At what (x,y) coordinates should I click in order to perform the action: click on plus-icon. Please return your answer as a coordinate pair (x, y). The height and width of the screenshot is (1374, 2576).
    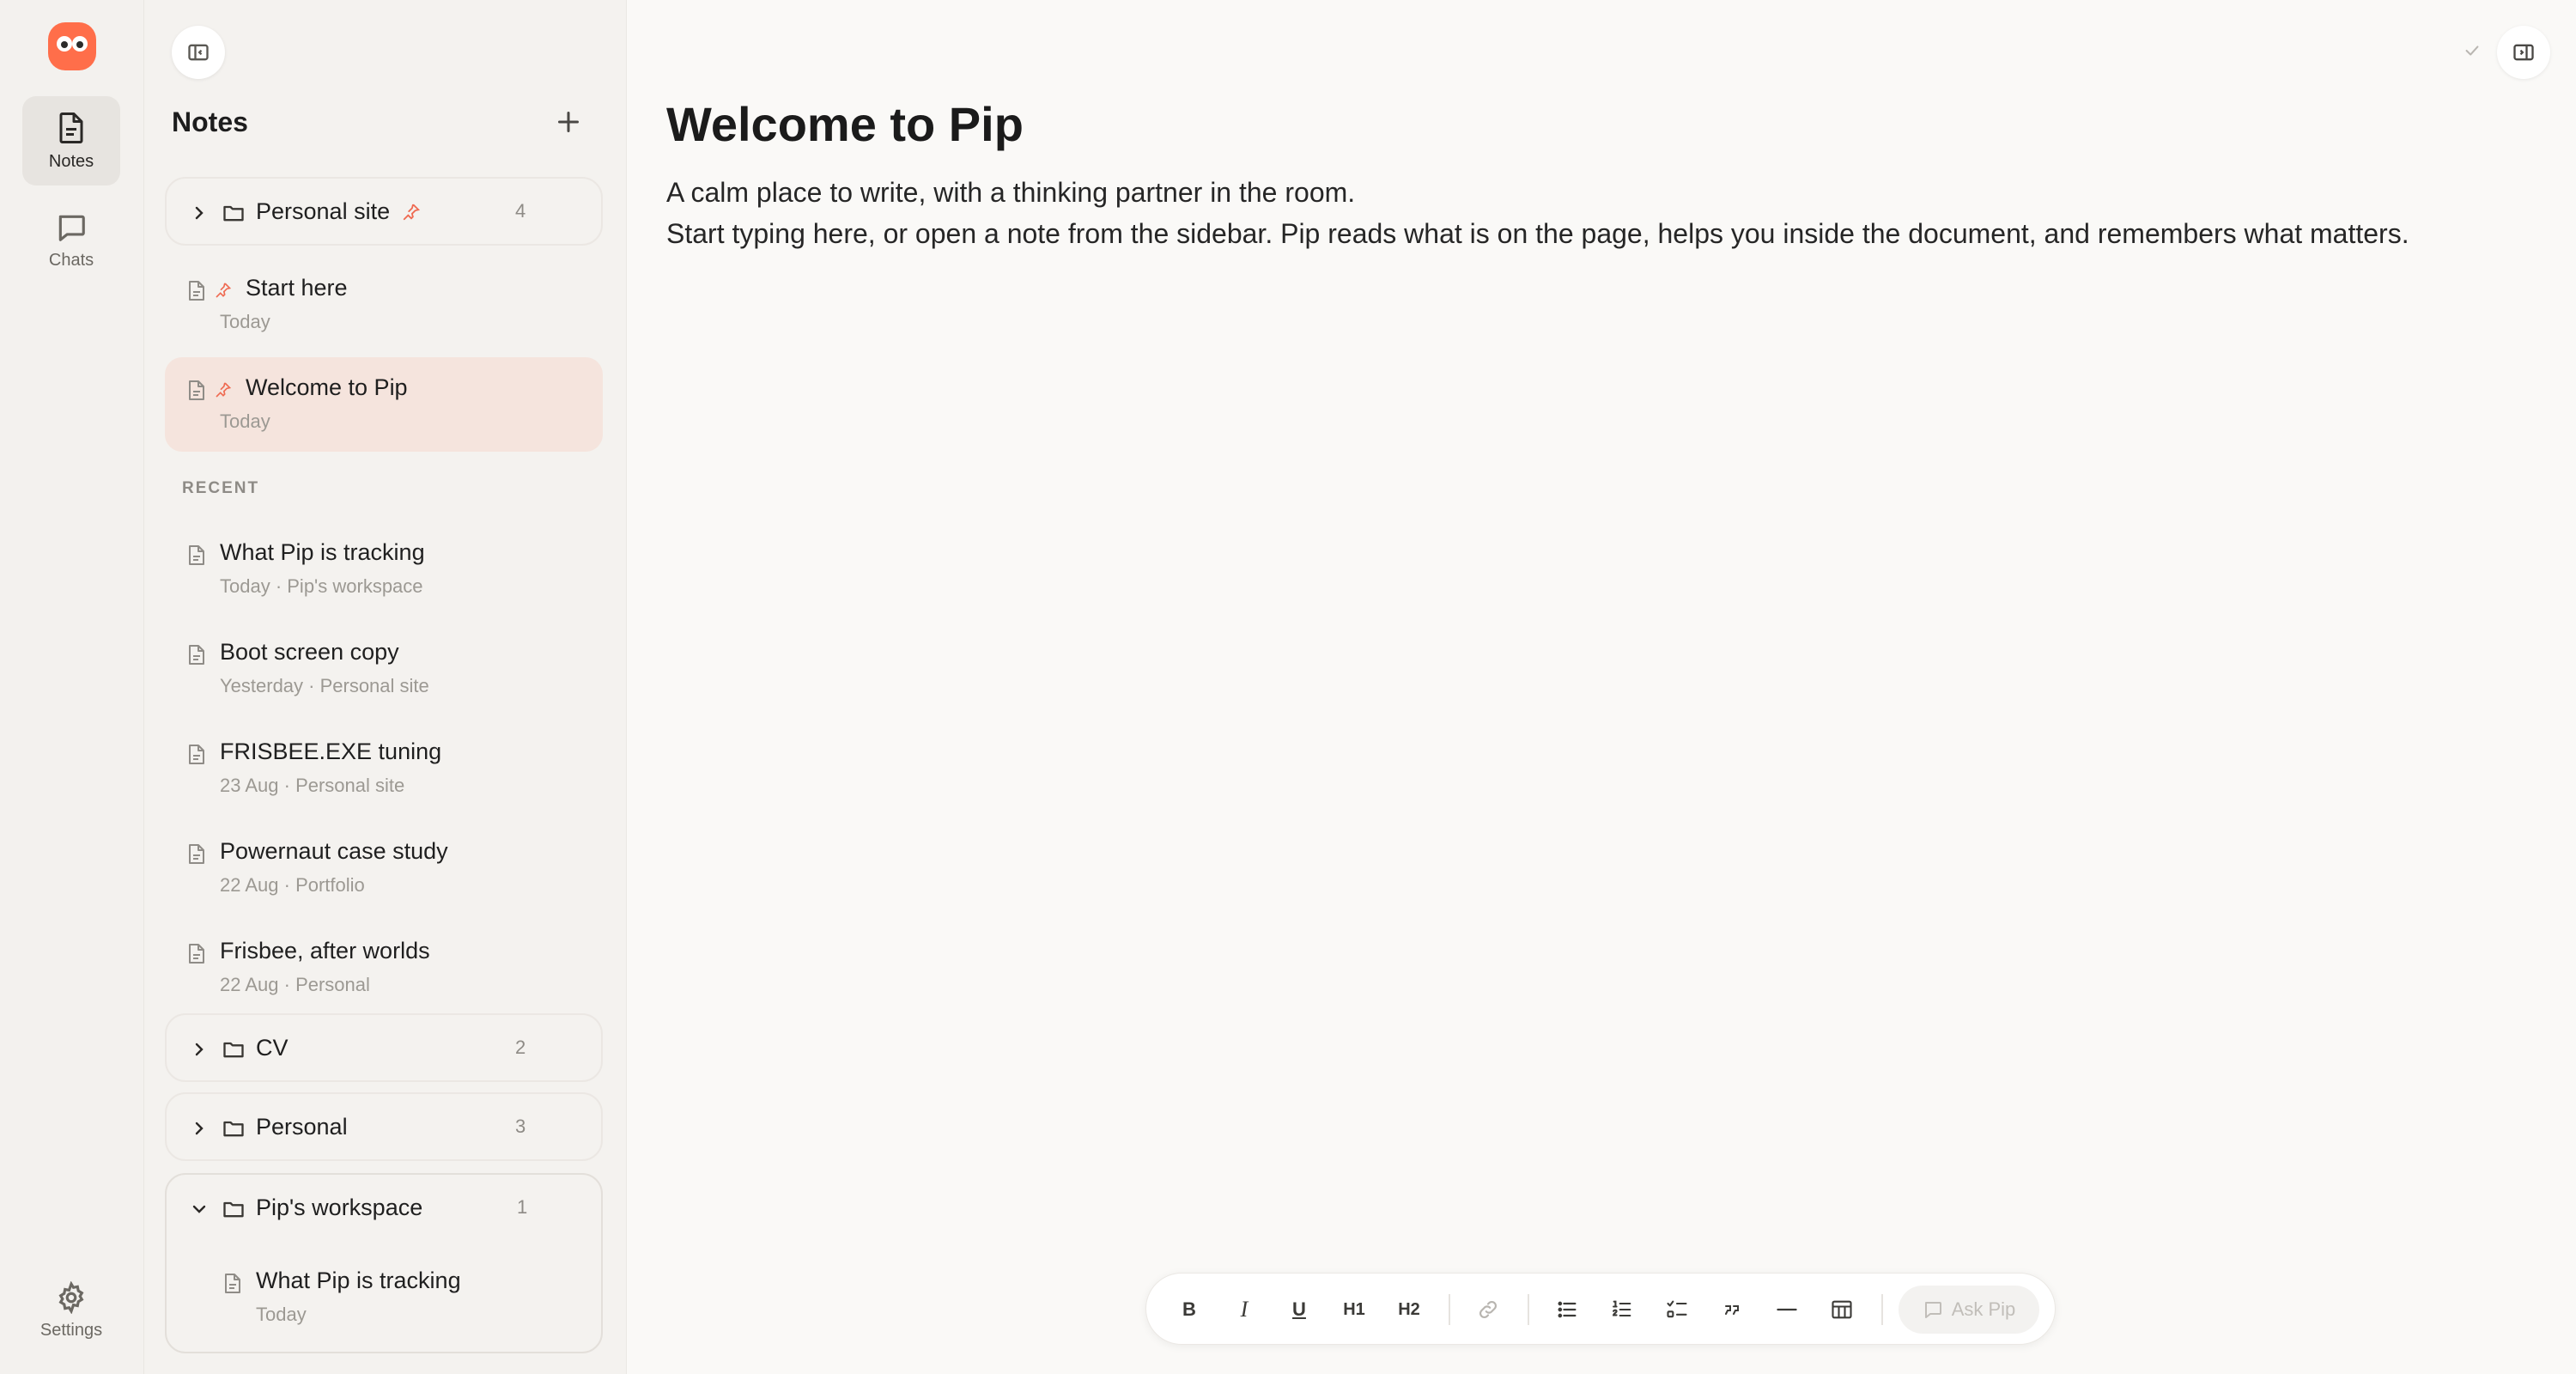
    Looking at the image, I should click on (568, 122).